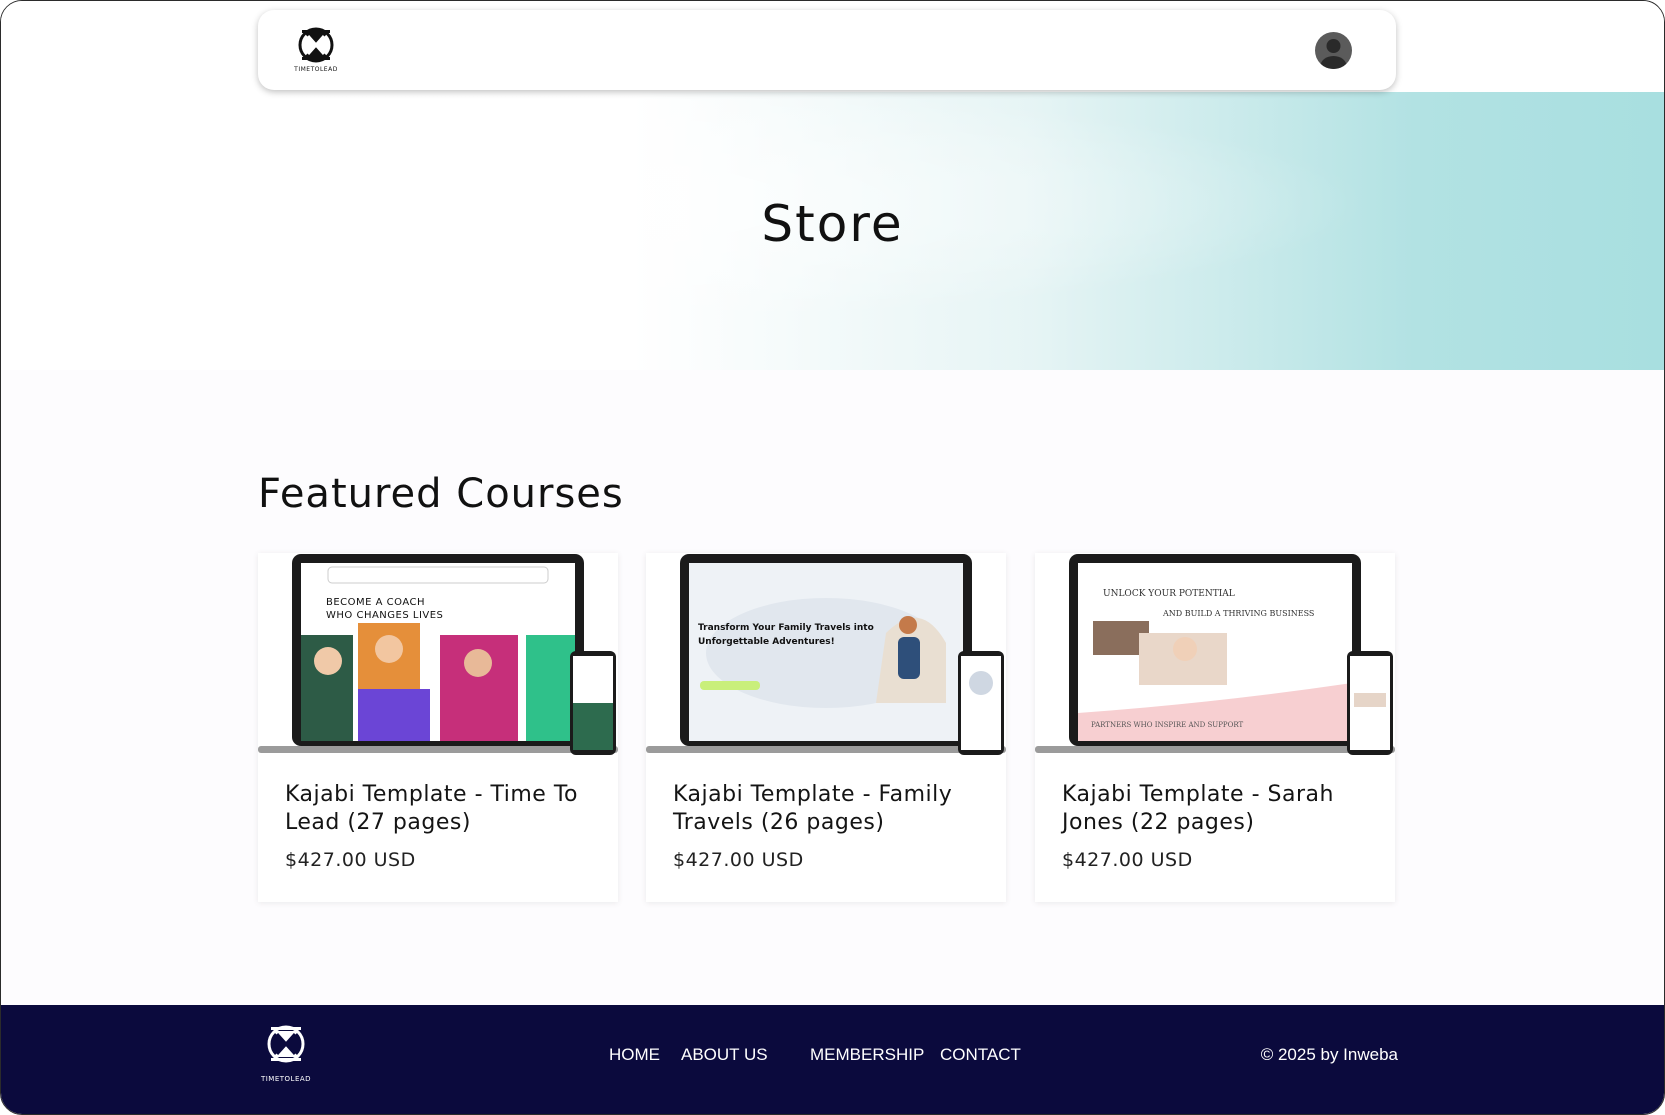 The width and height of the screenshot is (1665, 1115). What do you see at coordinates (1329, 1054) in the screenshot?
I see `footer-copyright: © 2025 by Inweba` at bounding box center [1329, 1054].